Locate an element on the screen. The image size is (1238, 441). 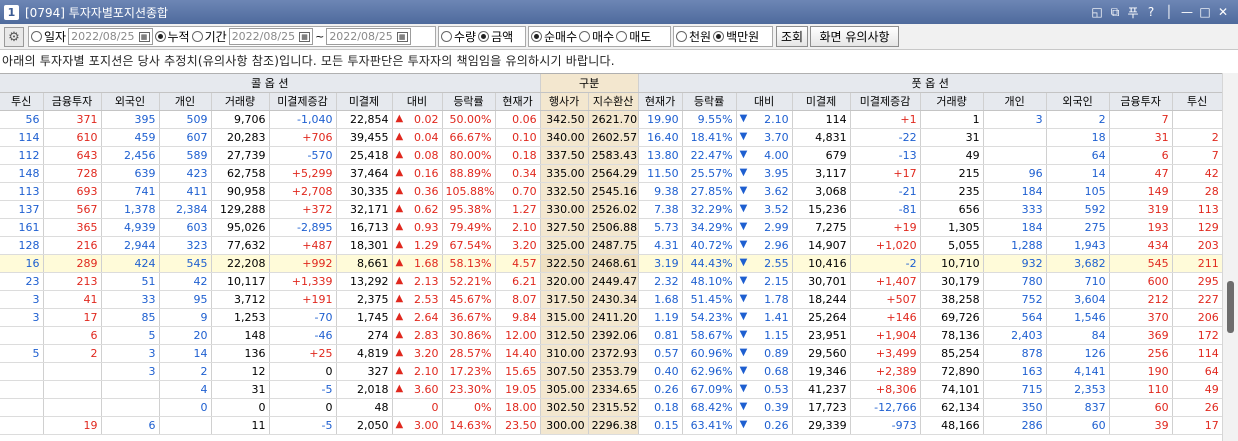
cell-p-rate: 18.41% is located at coordinates (709, 137).